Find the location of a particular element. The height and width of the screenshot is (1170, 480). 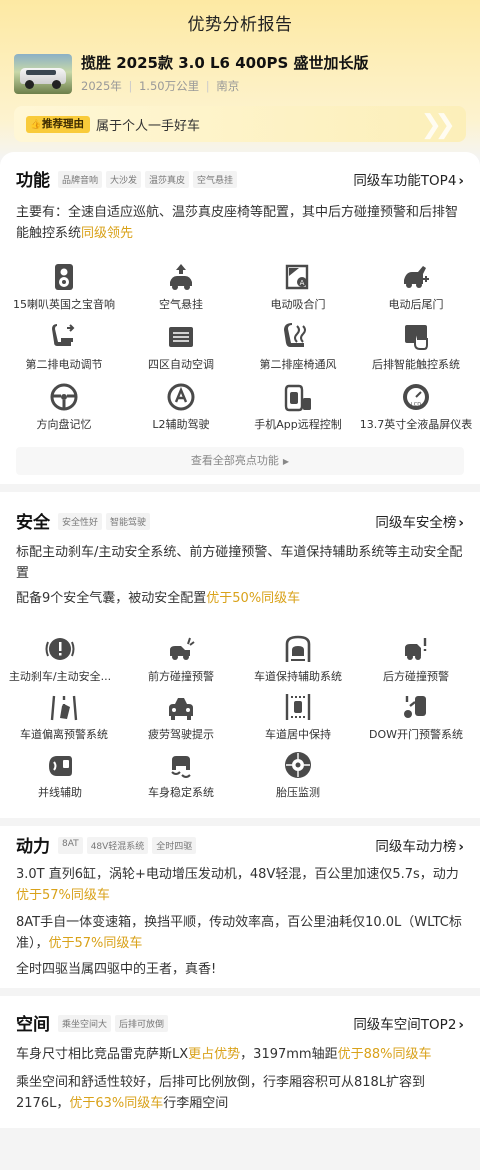

power-chip: 48V轻混系统 is located at coordinates (117, 845).